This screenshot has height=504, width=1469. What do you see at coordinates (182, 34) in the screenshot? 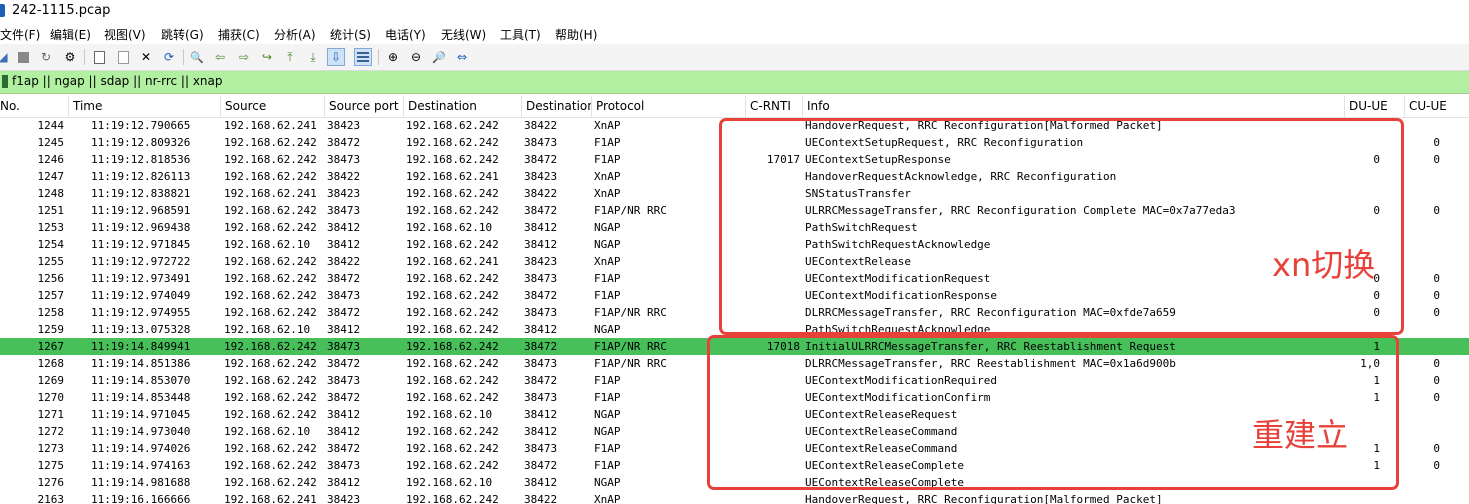
I see `menu-go: 跳转(G)` at bounding box center [182, 34].